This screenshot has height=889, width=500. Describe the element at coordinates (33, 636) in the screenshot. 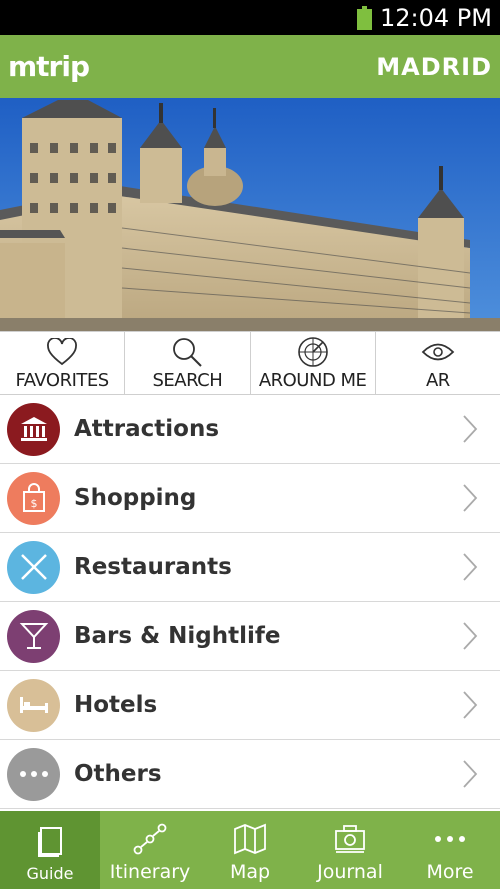

I see `cocktail-icon` at that location.